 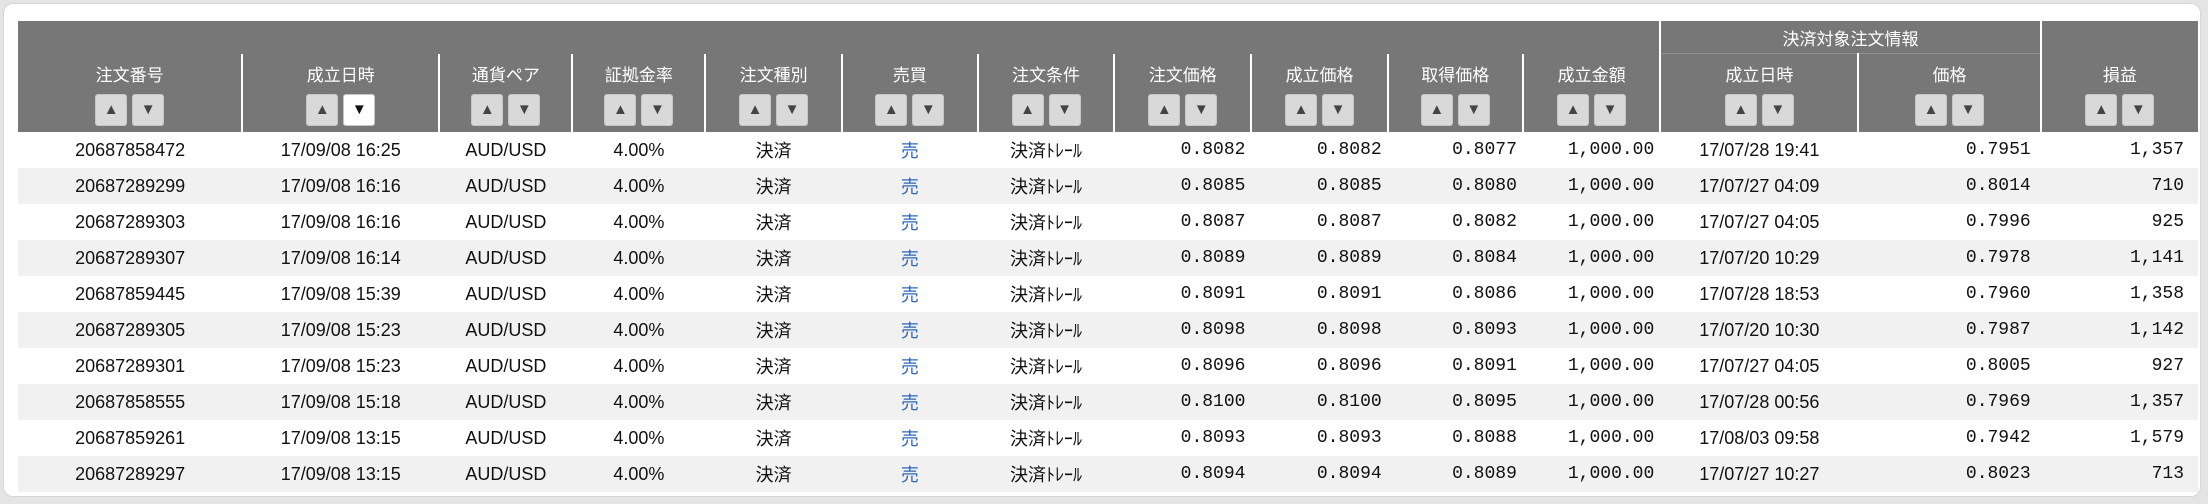 What do you see at coordinates (2119, 258) in the screenshot?
I see `cell-pl: 1,141` at bounding box center [2119, 258].